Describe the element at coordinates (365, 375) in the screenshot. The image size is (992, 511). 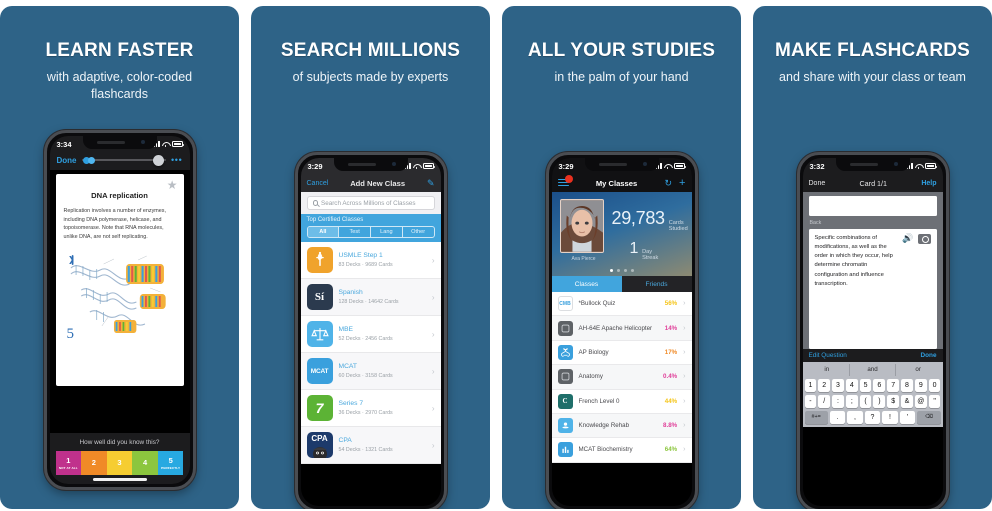
I see `class-subtitle: 60 Decks · 3158 Cards` at that location.